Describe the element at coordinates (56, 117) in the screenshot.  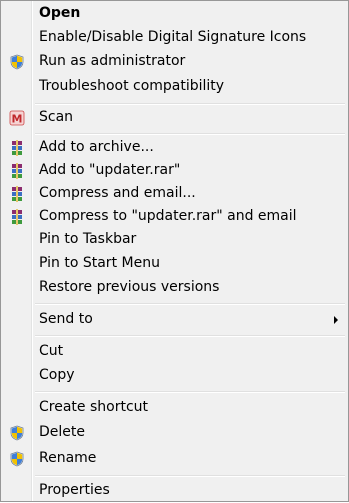
I see `menu-item-label: Scan` at that location.